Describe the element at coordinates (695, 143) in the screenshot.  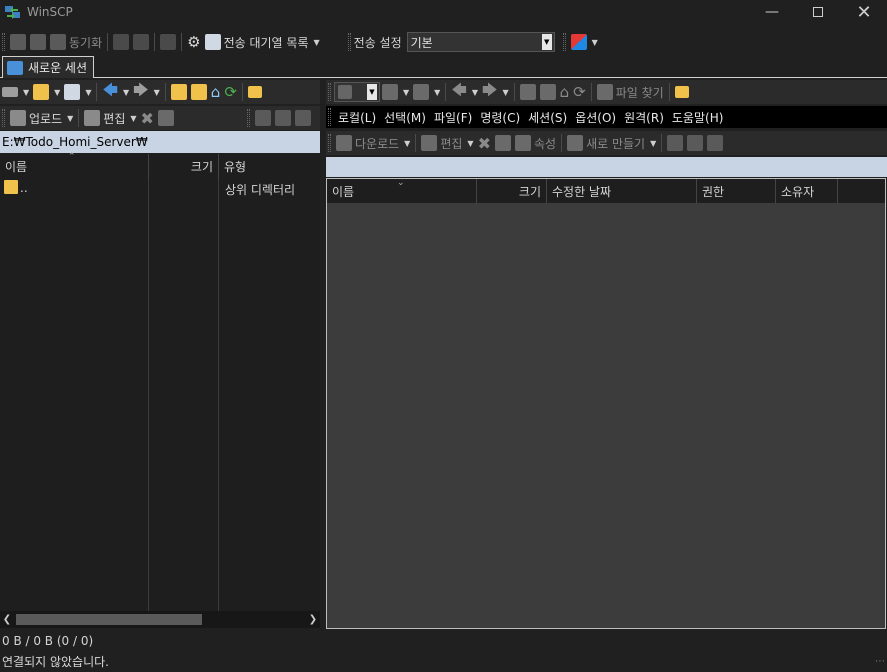
I see `right-unselect-button` at that location.